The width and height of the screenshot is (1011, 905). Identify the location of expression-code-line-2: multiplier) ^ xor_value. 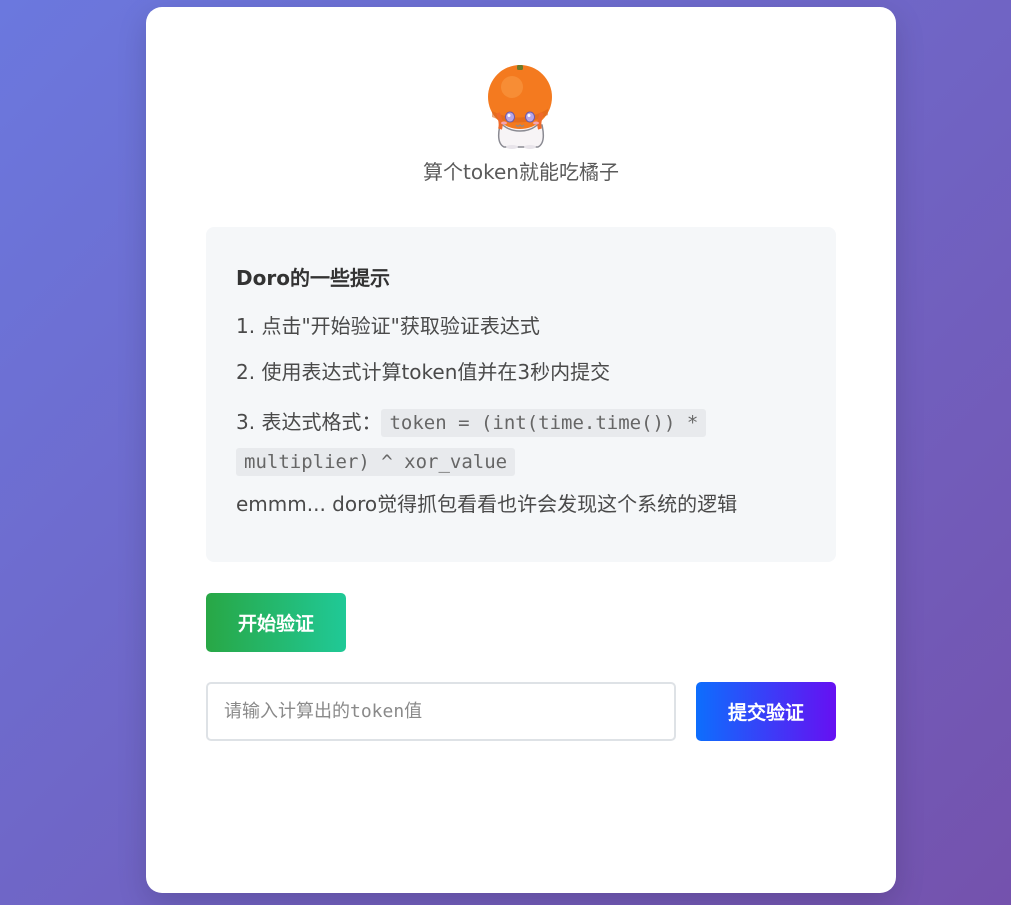
(376, 462).